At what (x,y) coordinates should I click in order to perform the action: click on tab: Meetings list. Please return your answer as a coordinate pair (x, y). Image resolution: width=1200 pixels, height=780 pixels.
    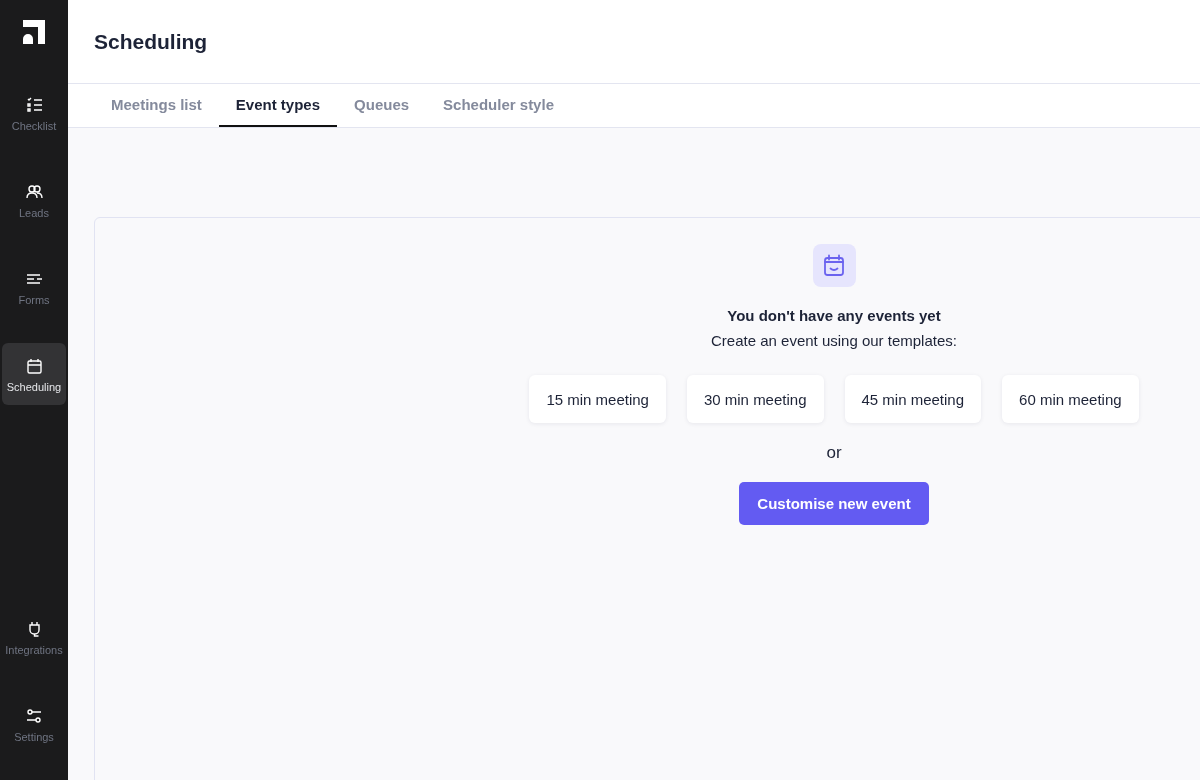
    Looking at the image, I should click on (156, 105).